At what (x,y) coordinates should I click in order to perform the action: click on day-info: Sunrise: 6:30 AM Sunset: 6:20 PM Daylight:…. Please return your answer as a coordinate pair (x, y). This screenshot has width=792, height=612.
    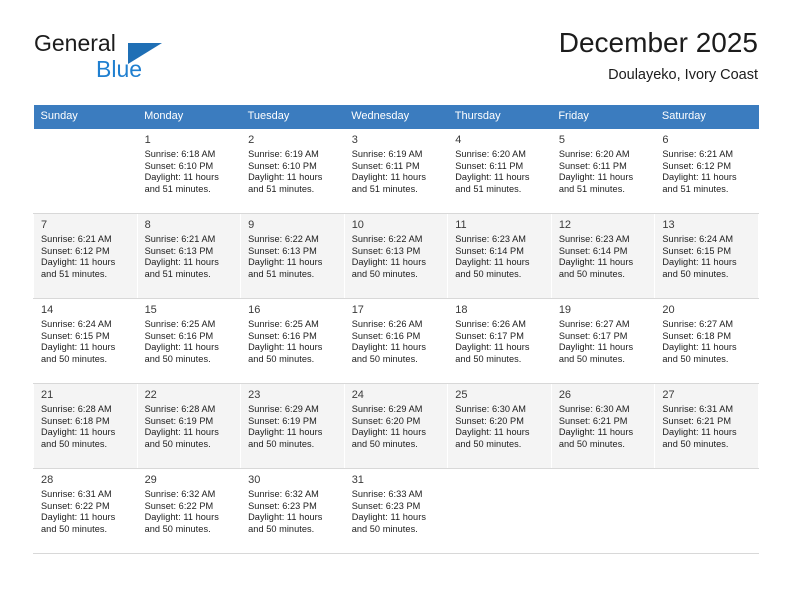
    Looking at the image, I should click on (500, 427).